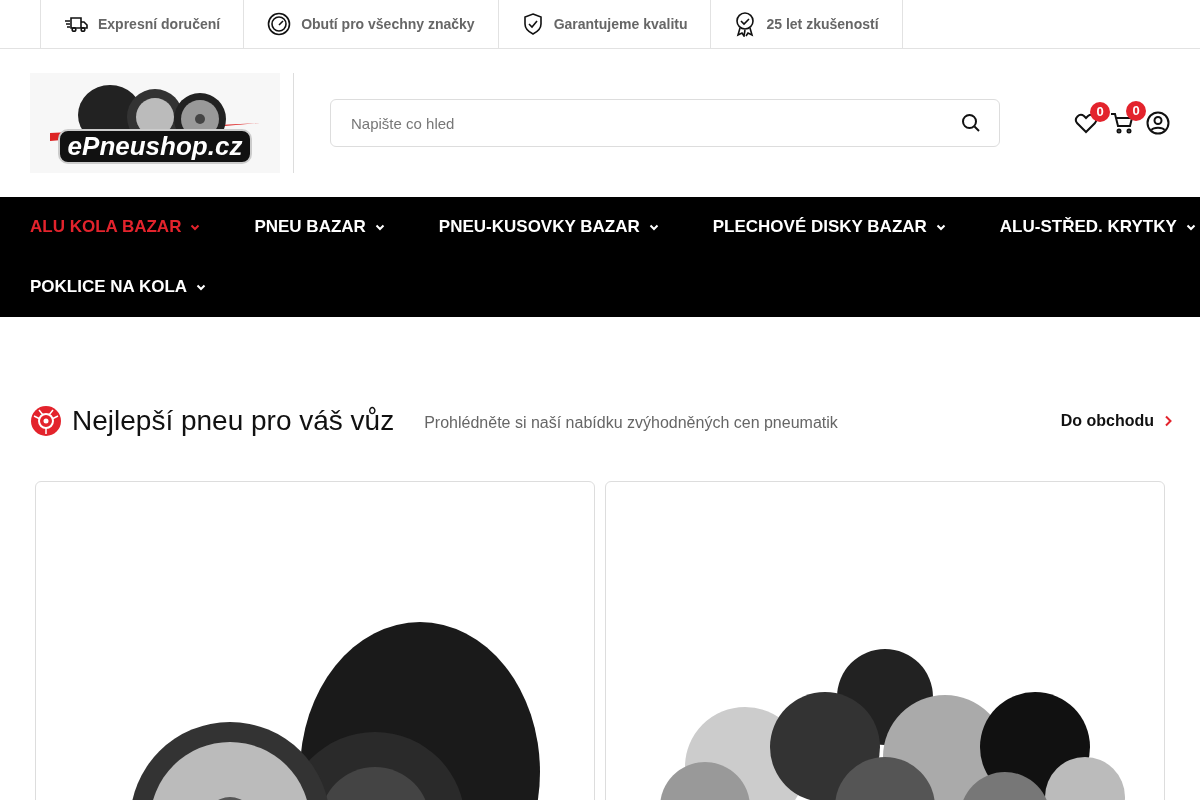 This screenshot has height=800, width=1200. What do you see at coordinates (620, 24) in the screenshot?
I see `feature-label: Garantujeme kvalitu` at bounding box center [620, 24].